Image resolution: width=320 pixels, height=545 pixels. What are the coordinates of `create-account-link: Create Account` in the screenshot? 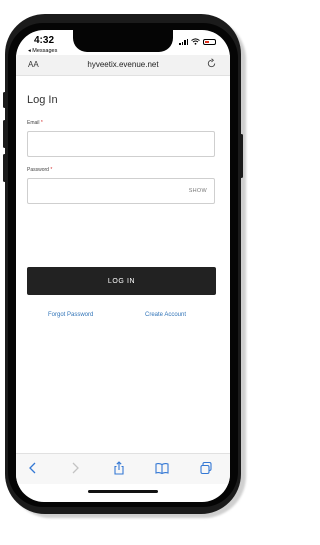 It's located at (165, 315).